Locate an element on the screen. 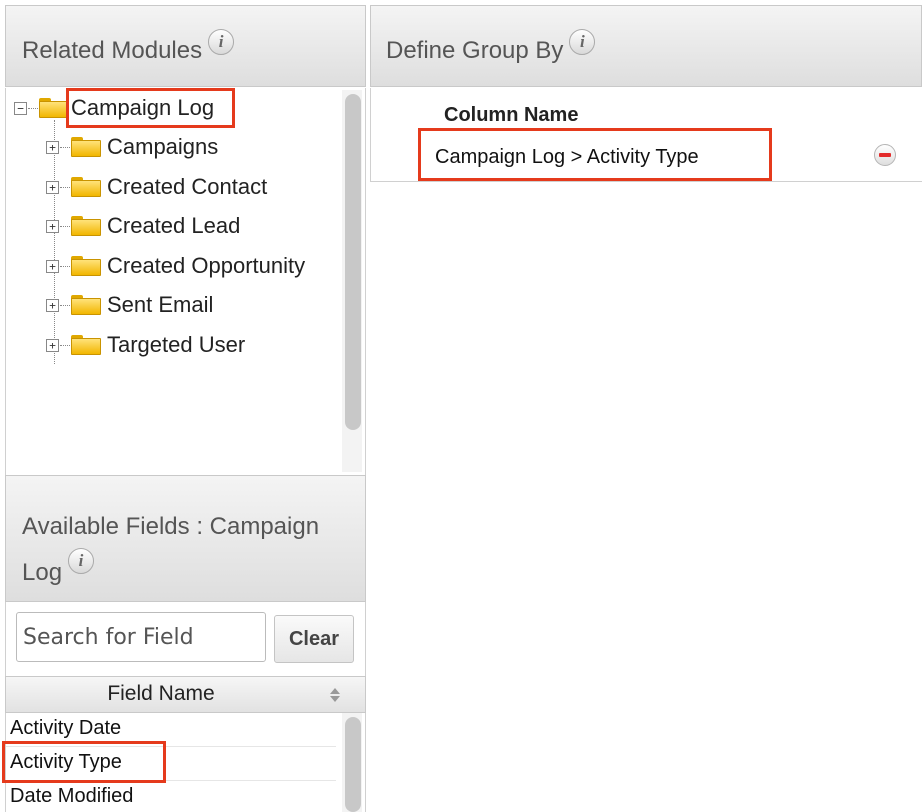 The image size is (922, 812). tree-scrollbar-thumb is located at coordinates (353, 262).